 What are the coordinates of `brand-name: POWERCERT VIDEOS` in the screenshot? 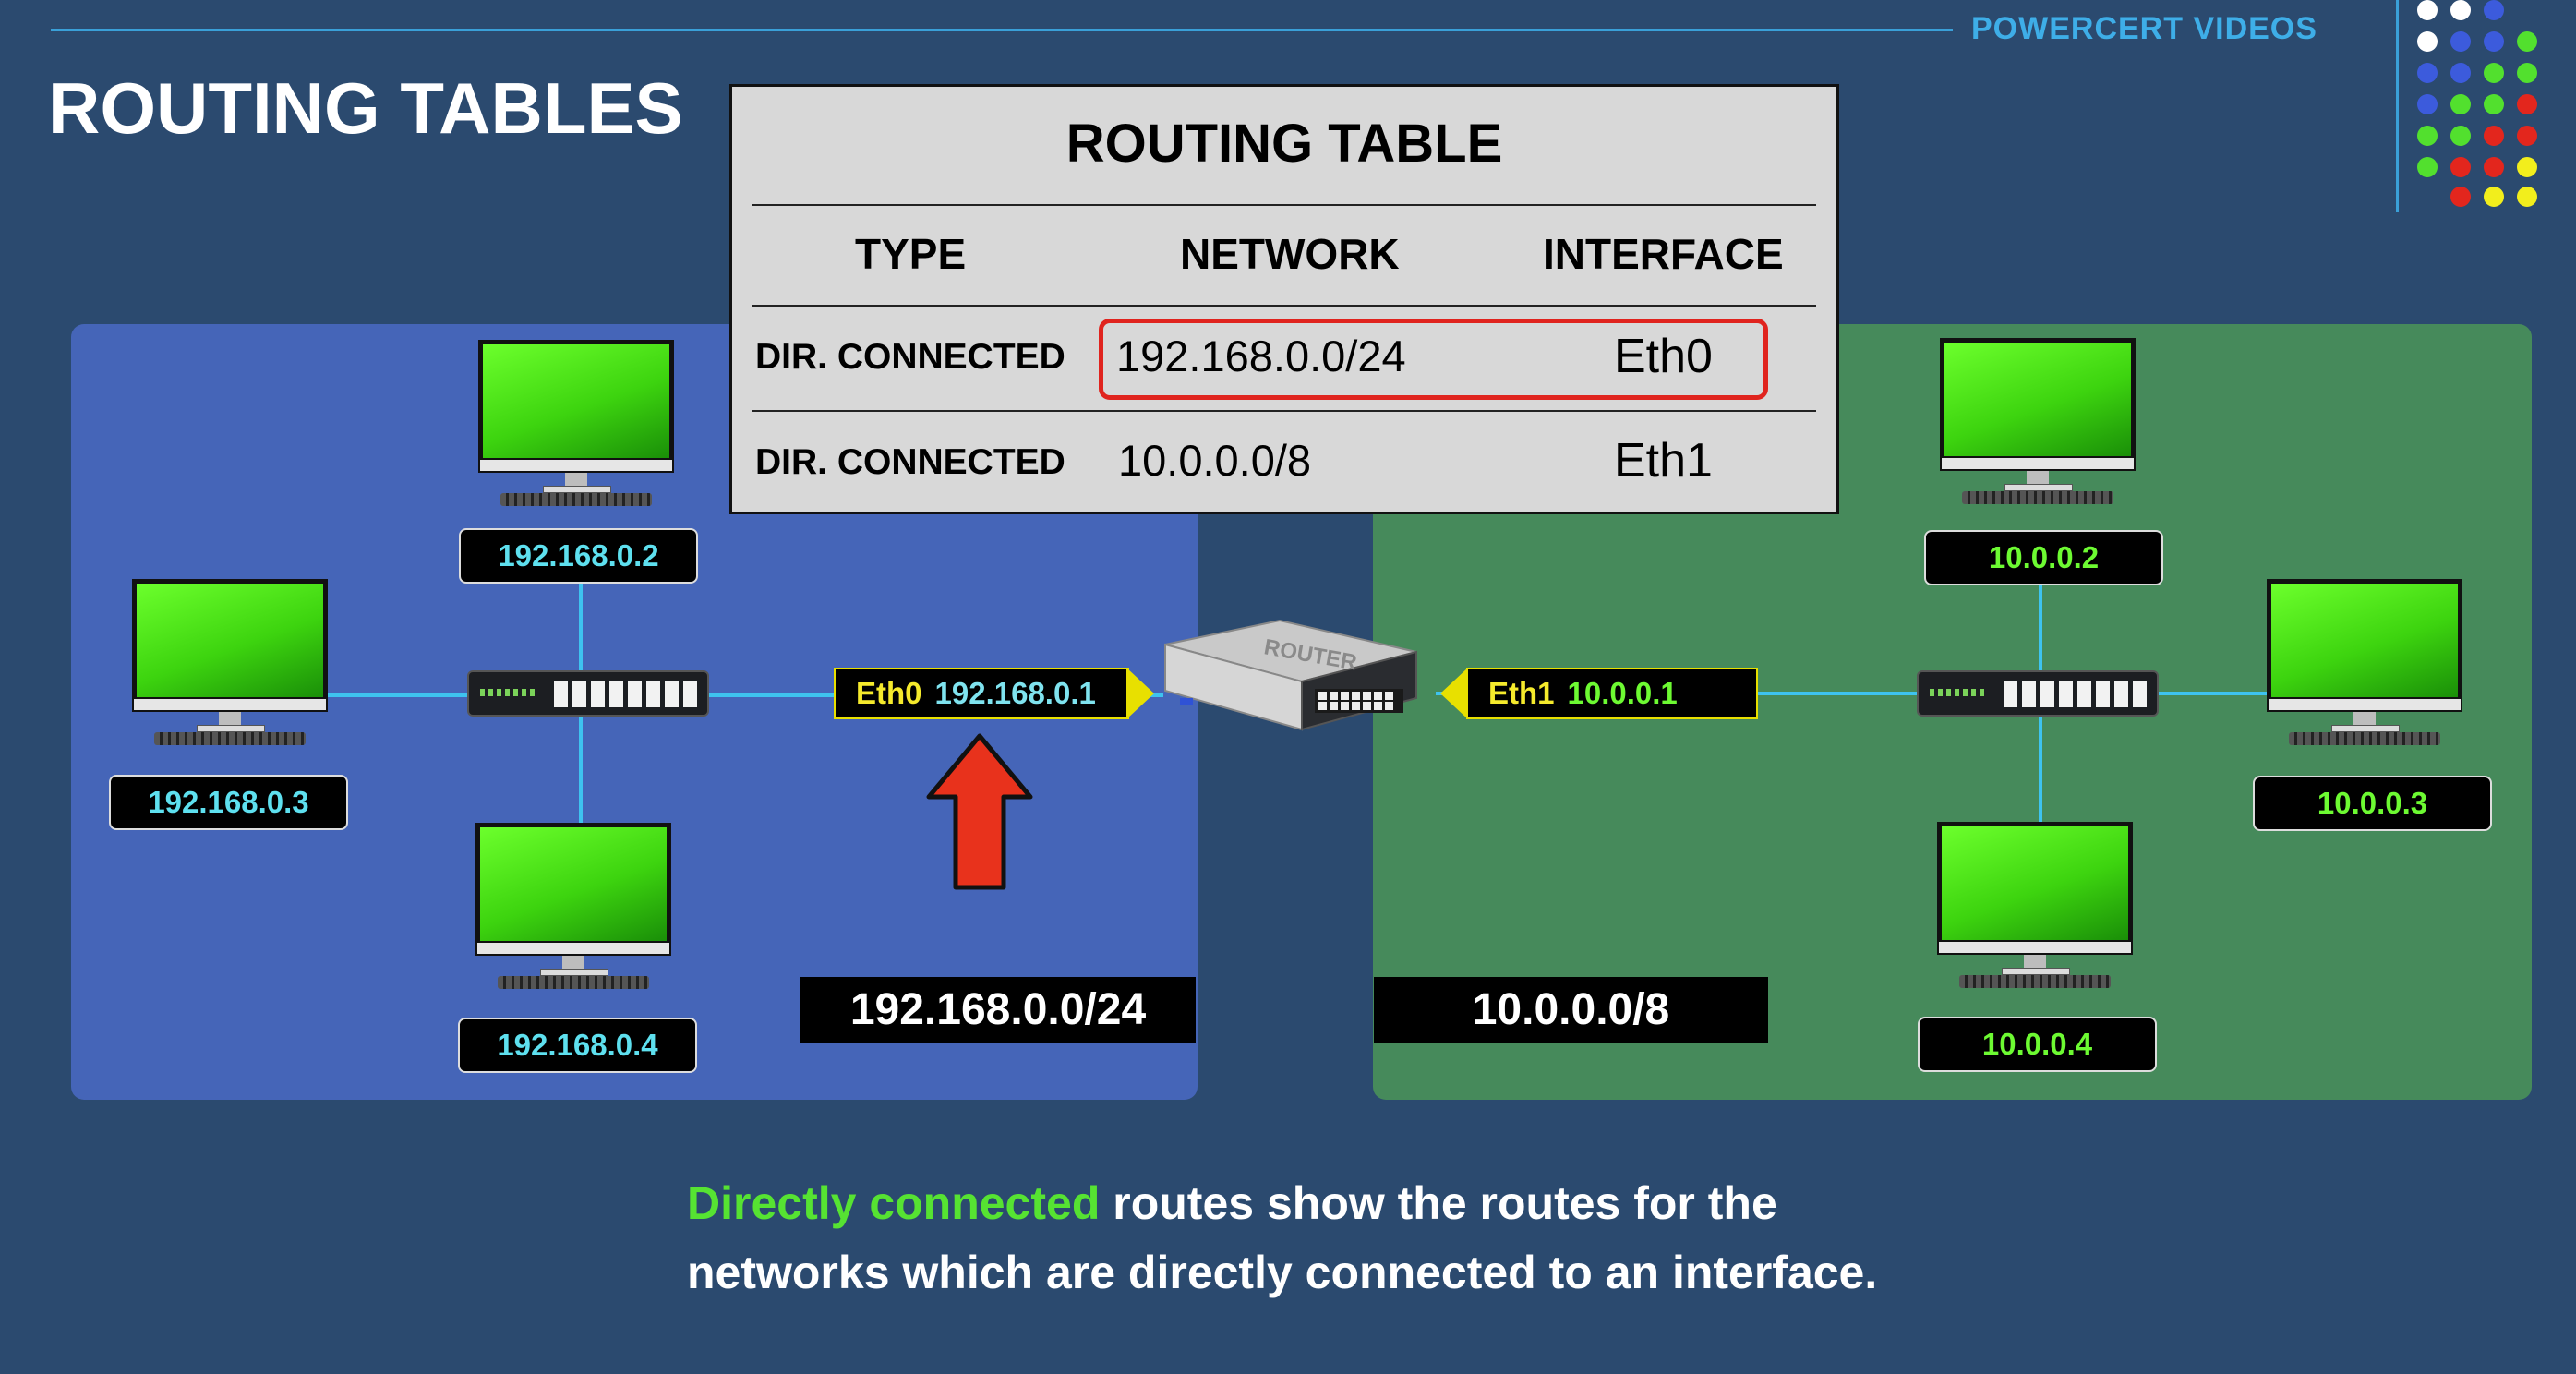 It's located at (2144, 28).